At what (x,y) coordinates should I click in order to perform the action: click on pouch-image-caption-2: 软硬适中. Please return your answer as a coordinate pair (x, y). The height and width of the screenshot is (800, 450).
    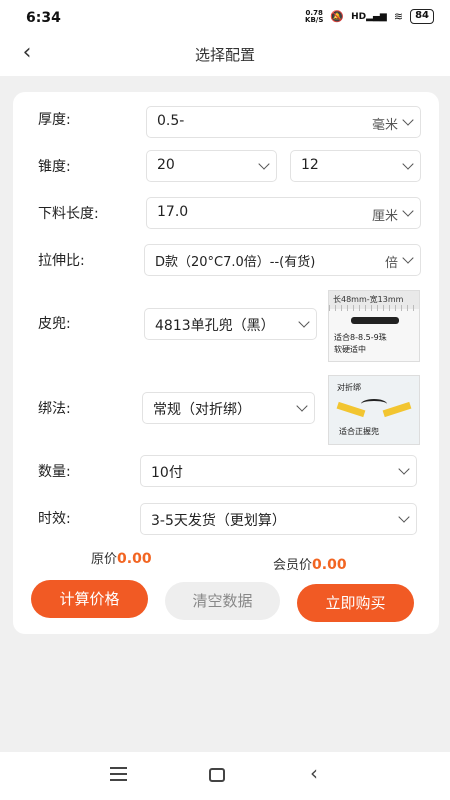
    Looking at the image, I should click on (350, 349).